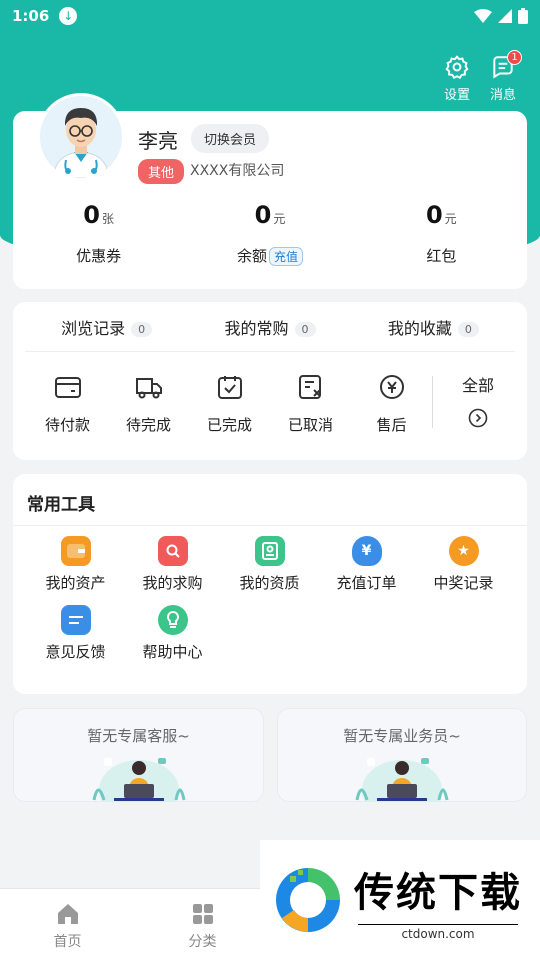  I want to click on messages-label: 消息, so click(502, 95).